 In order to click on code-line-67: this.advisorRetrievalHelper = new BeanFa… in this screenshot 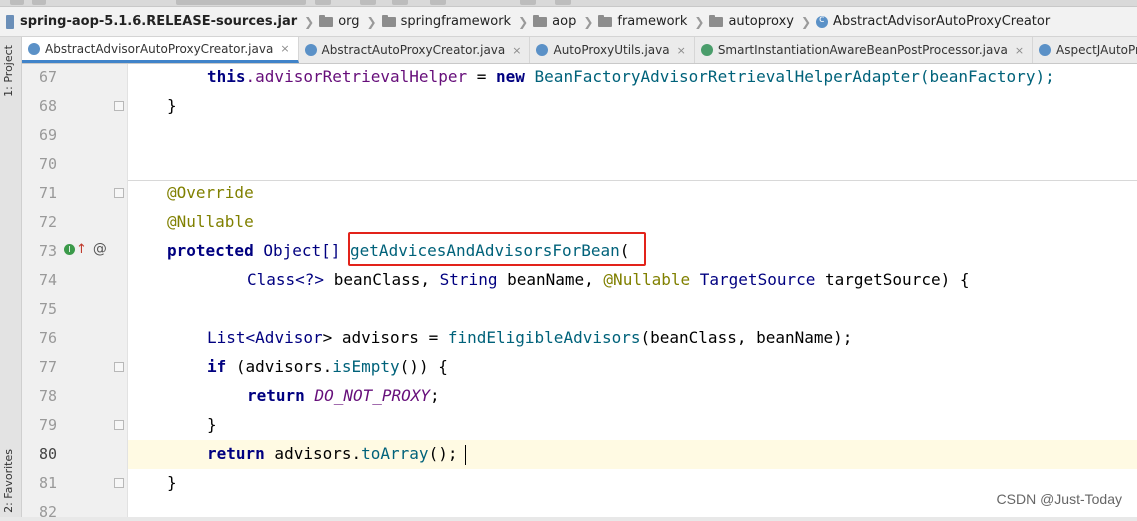, I will do `click(631, 76)`.